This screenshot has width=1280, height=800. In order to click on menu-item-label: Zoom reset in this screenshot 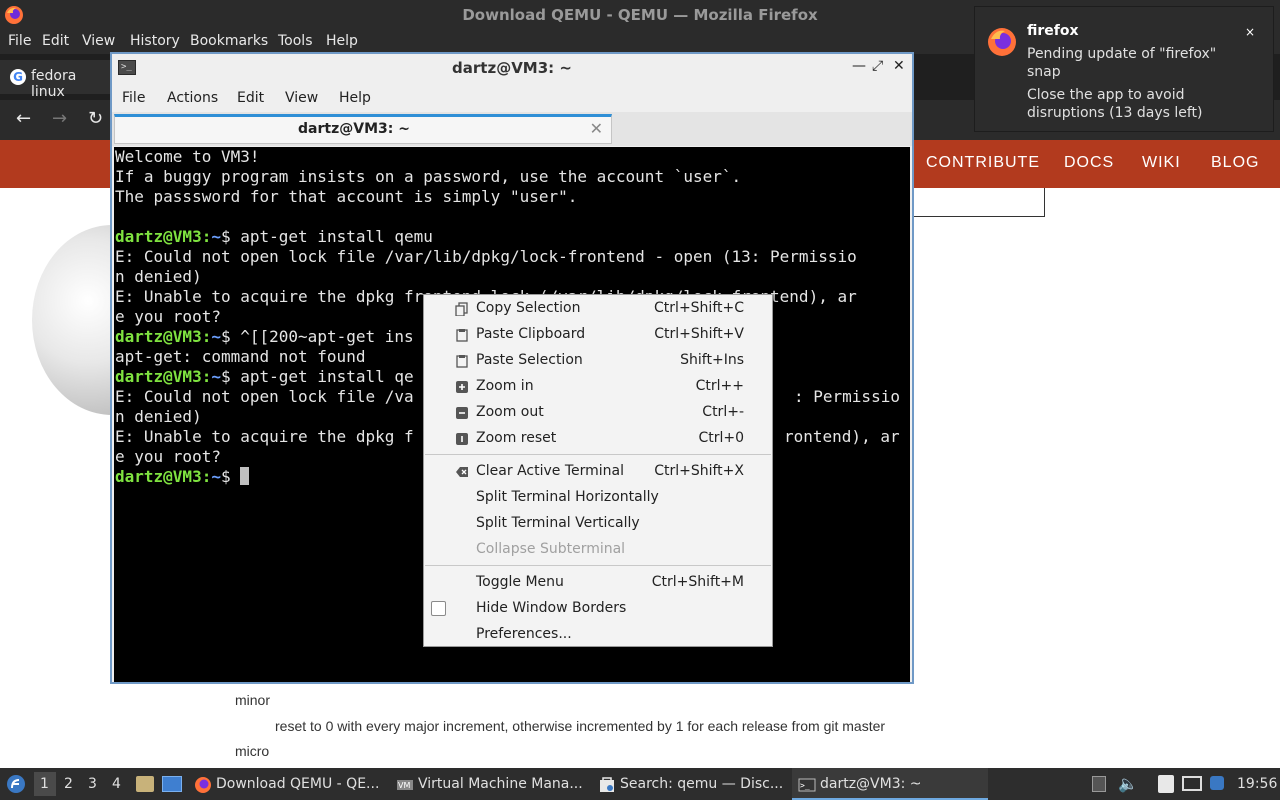, I will do `click(516, 438)`.